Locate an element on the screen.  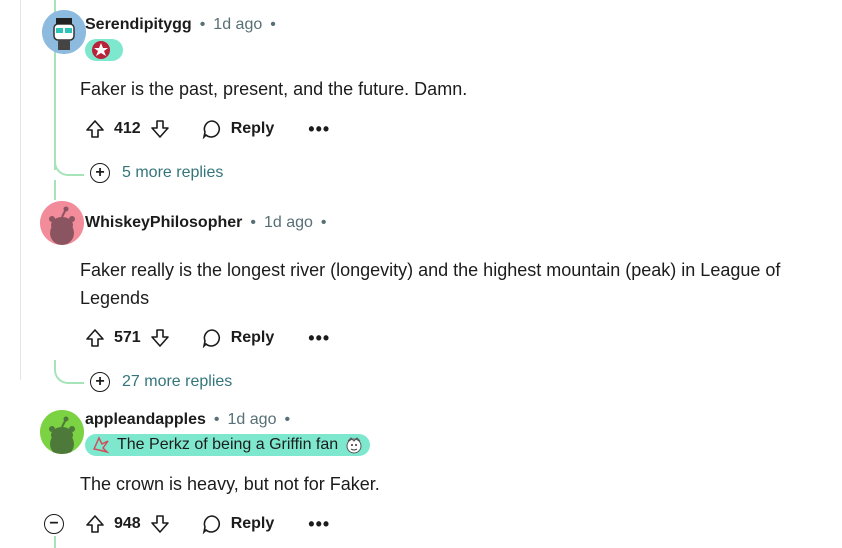
more-replies-link: + 27 more replies is located at coordinates (161, 382).